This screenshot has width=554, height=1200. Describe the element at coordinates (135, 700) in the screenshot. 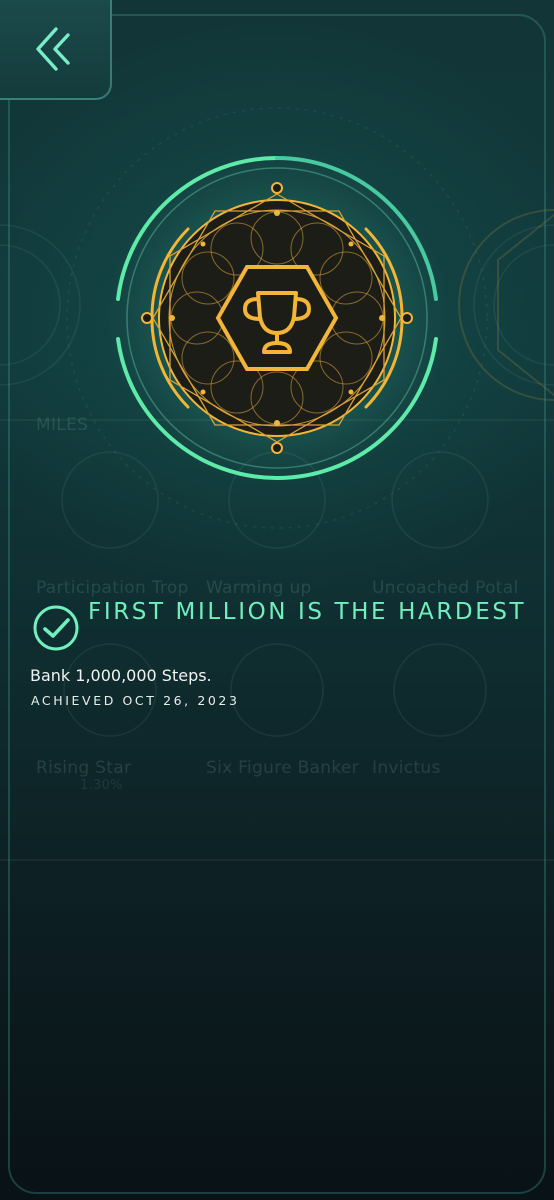

I see `achieved-date: ACHIEVED OCT 26, 2023` at that location.